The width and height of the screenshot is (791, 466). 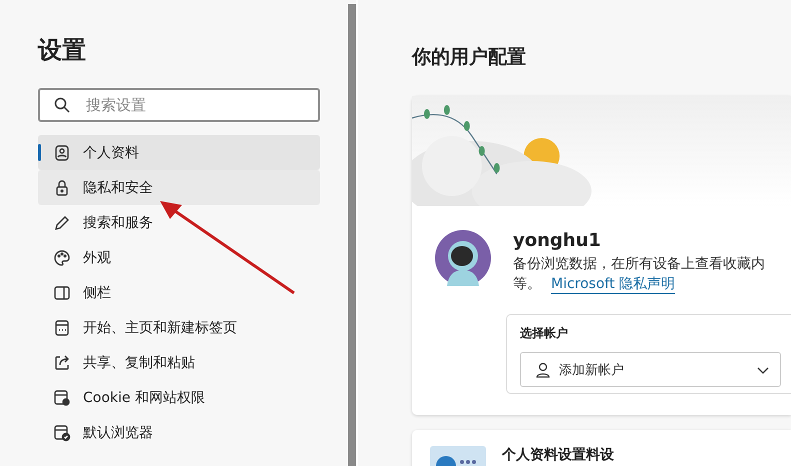 I want to click on site-settings-icon, so click(x=62, y=397).